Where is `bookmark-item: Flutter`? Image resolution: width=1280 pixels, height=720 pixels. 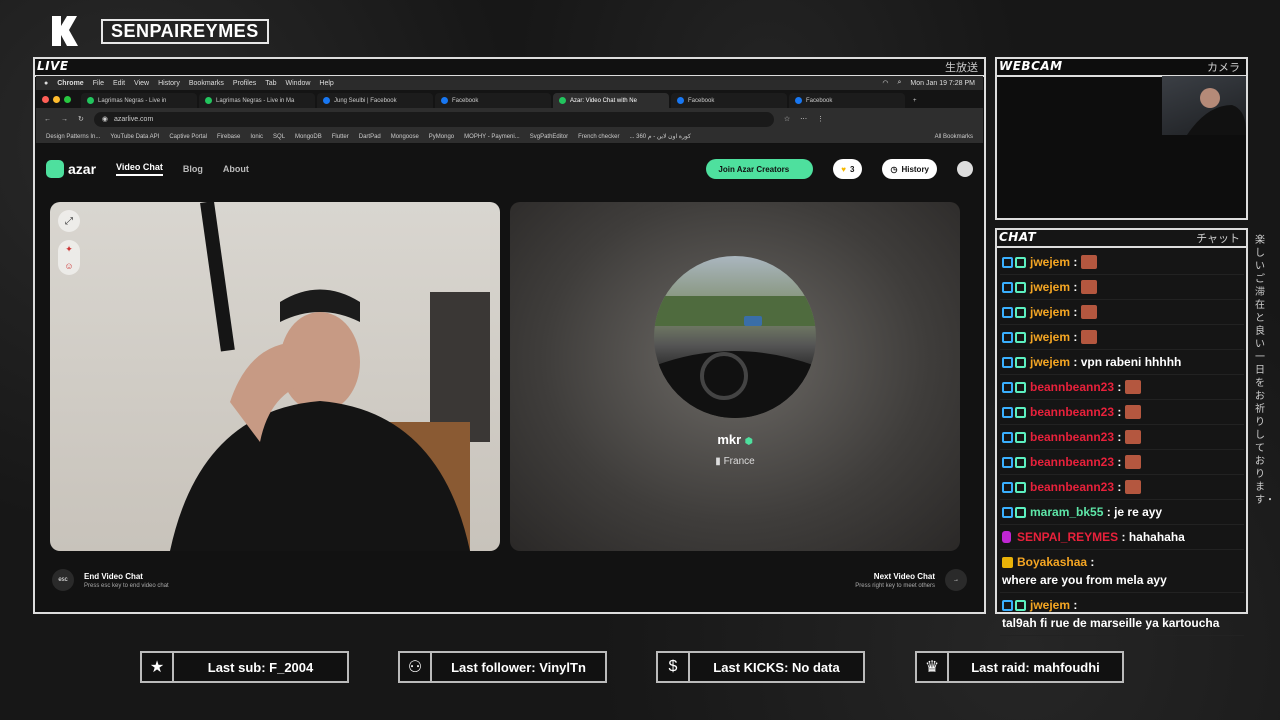 bookmark-item: Flutter is located at coordinates (340, 137).